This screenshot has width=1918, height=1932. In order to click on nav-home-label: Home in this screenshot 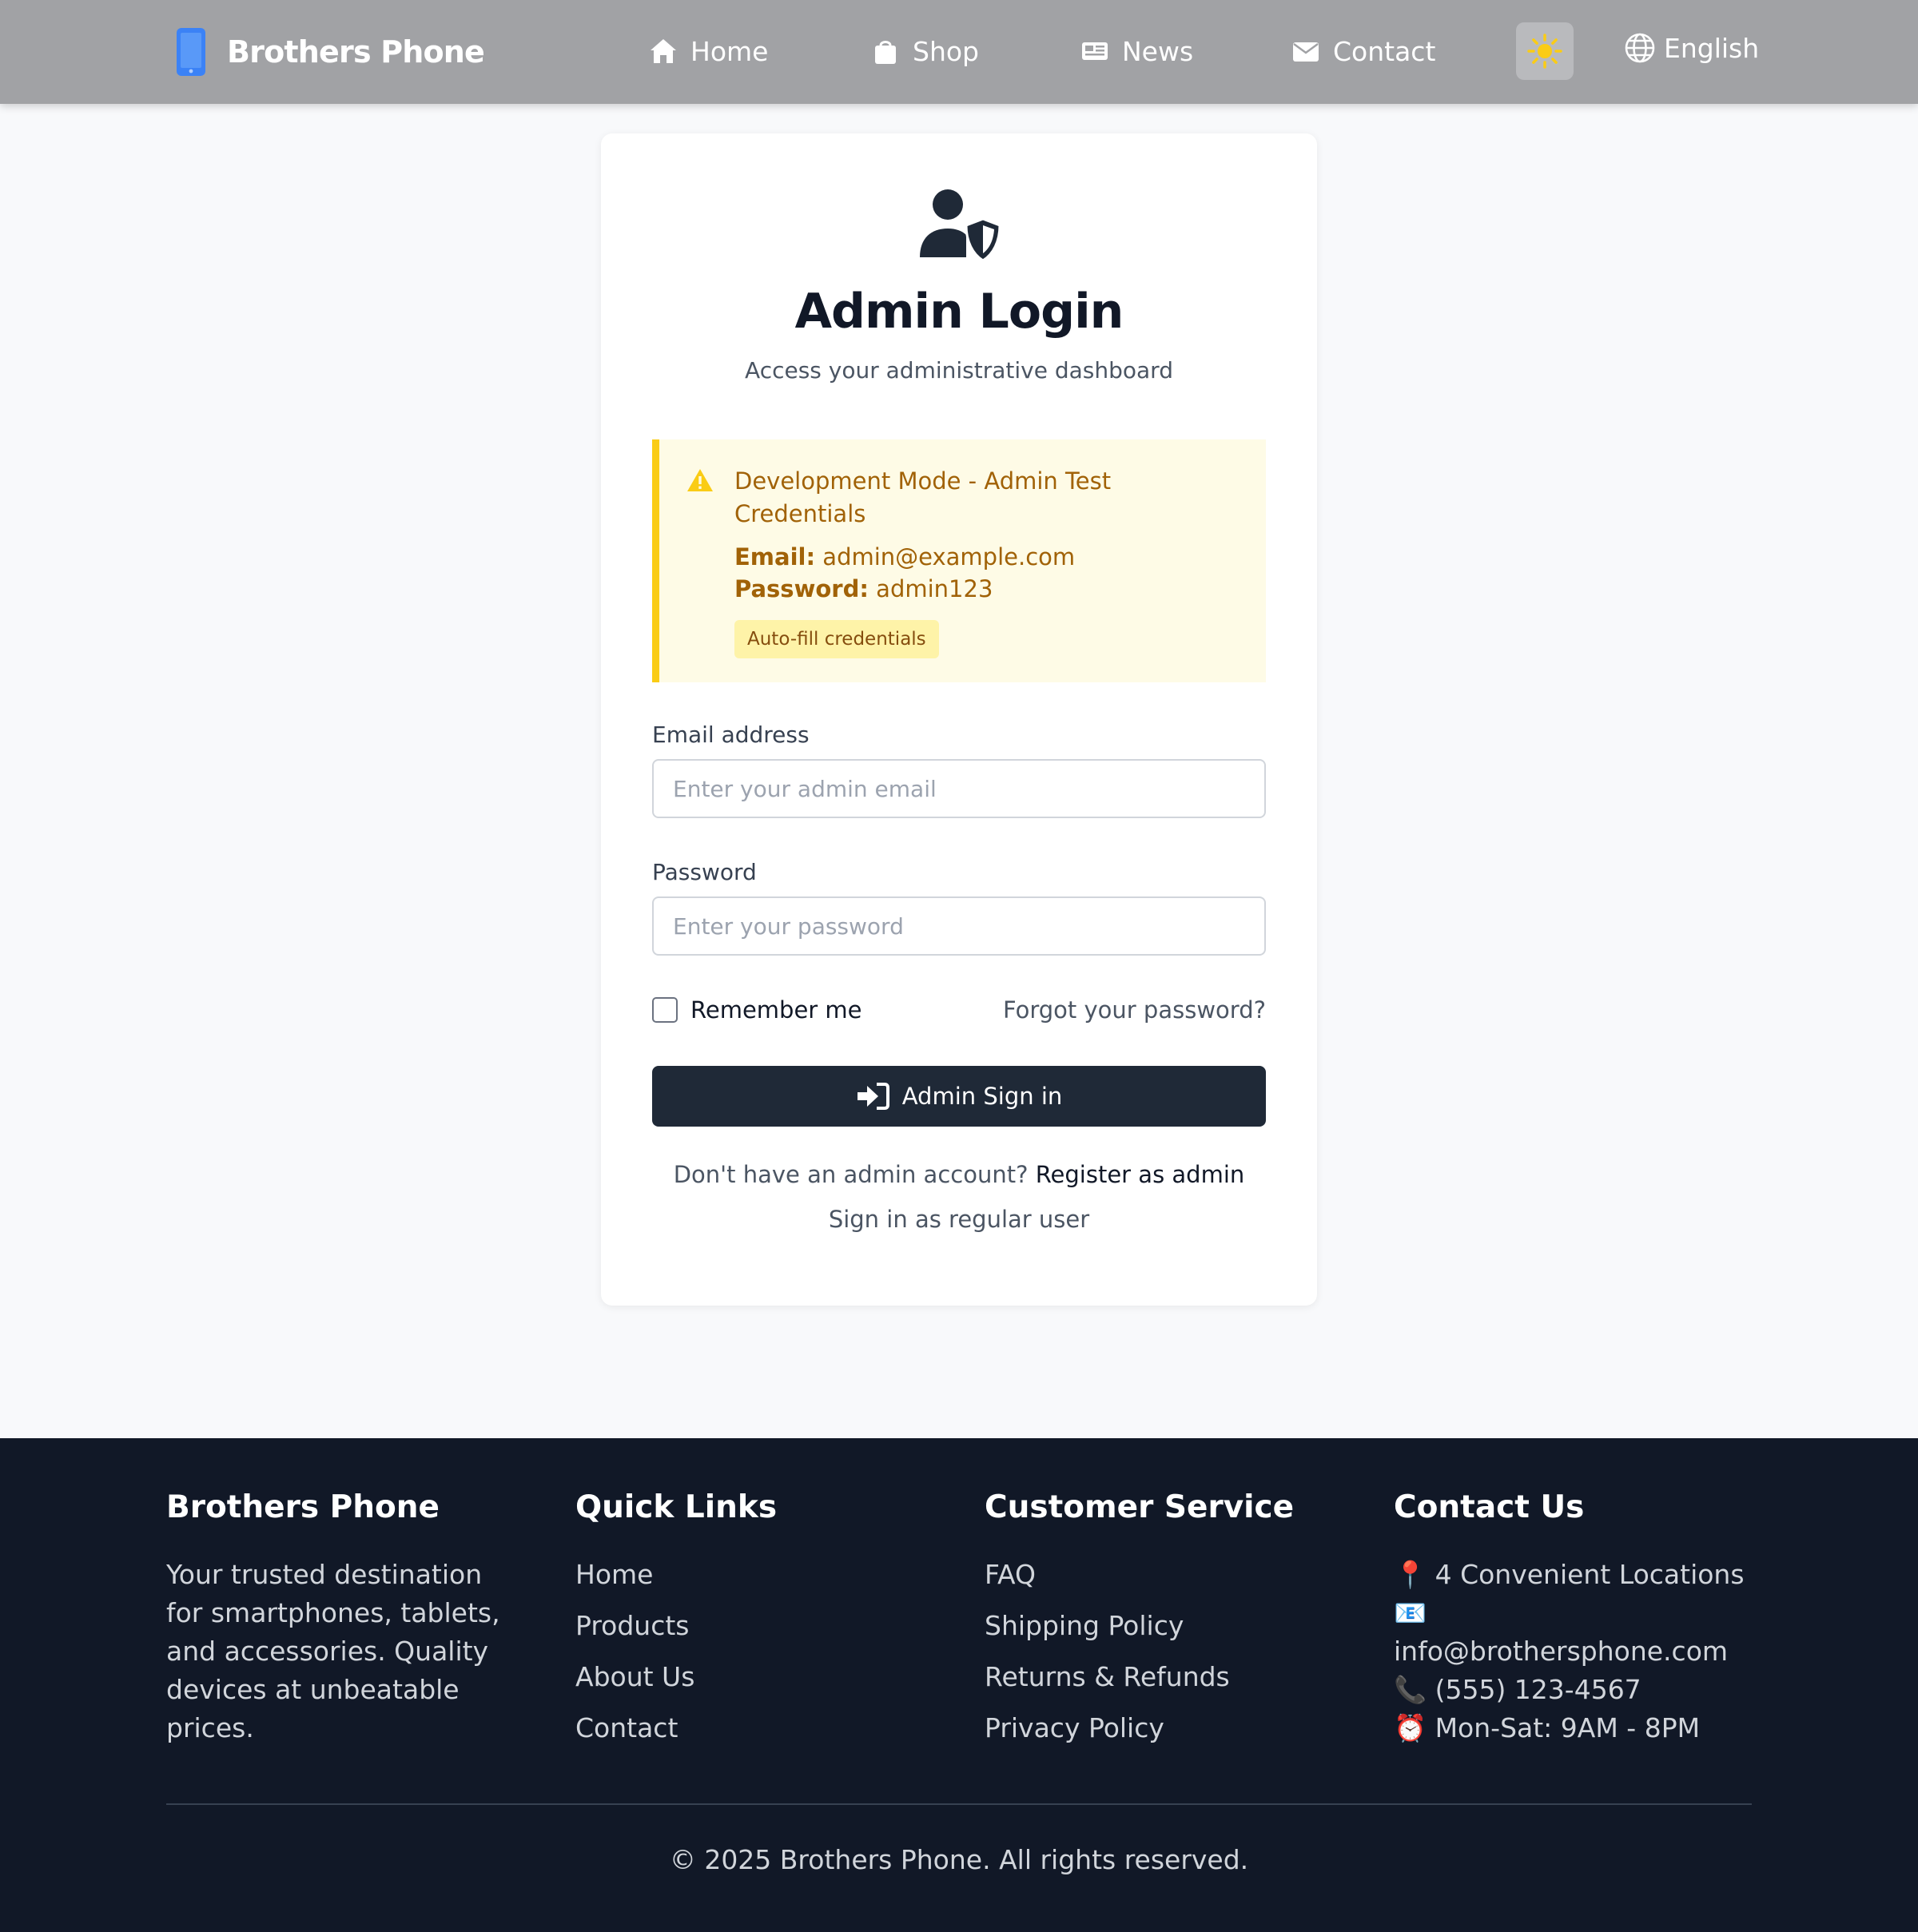, I will do `click(729, 51)`.